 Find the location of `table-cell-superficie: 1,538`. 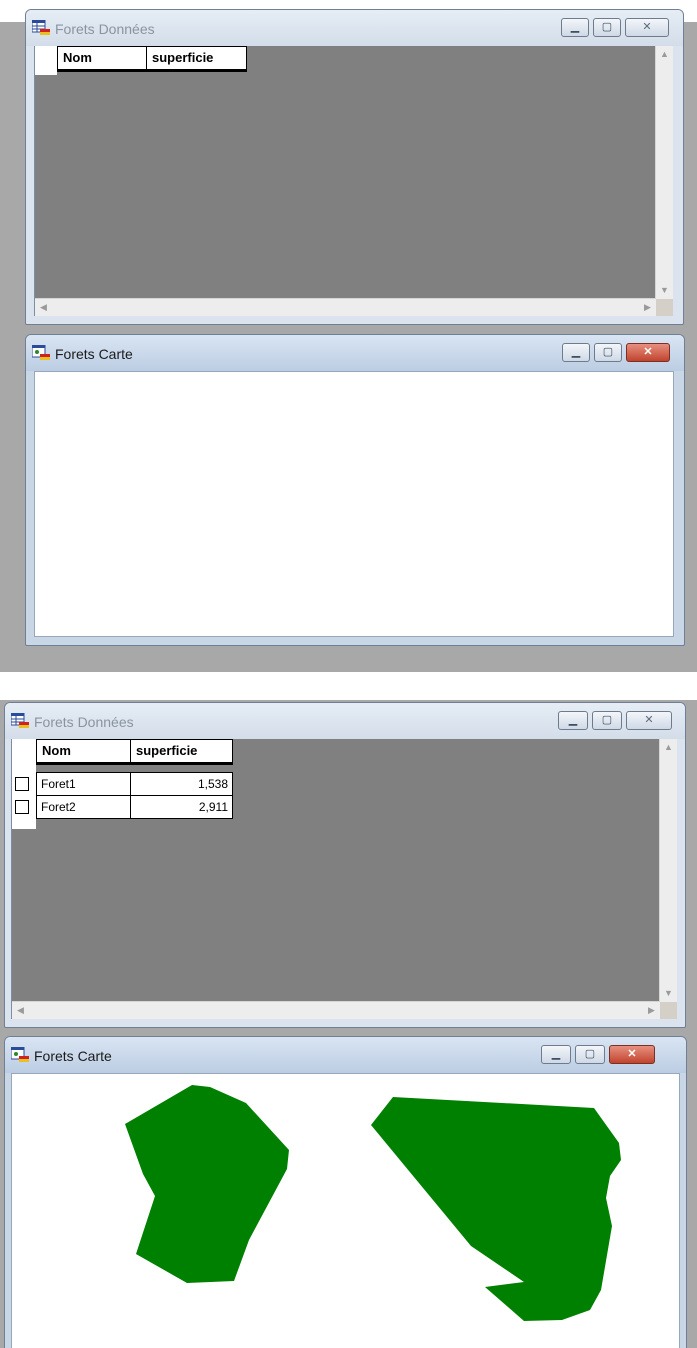

table-cell-superficie: 1,538 is located at coordinates (181, 784).